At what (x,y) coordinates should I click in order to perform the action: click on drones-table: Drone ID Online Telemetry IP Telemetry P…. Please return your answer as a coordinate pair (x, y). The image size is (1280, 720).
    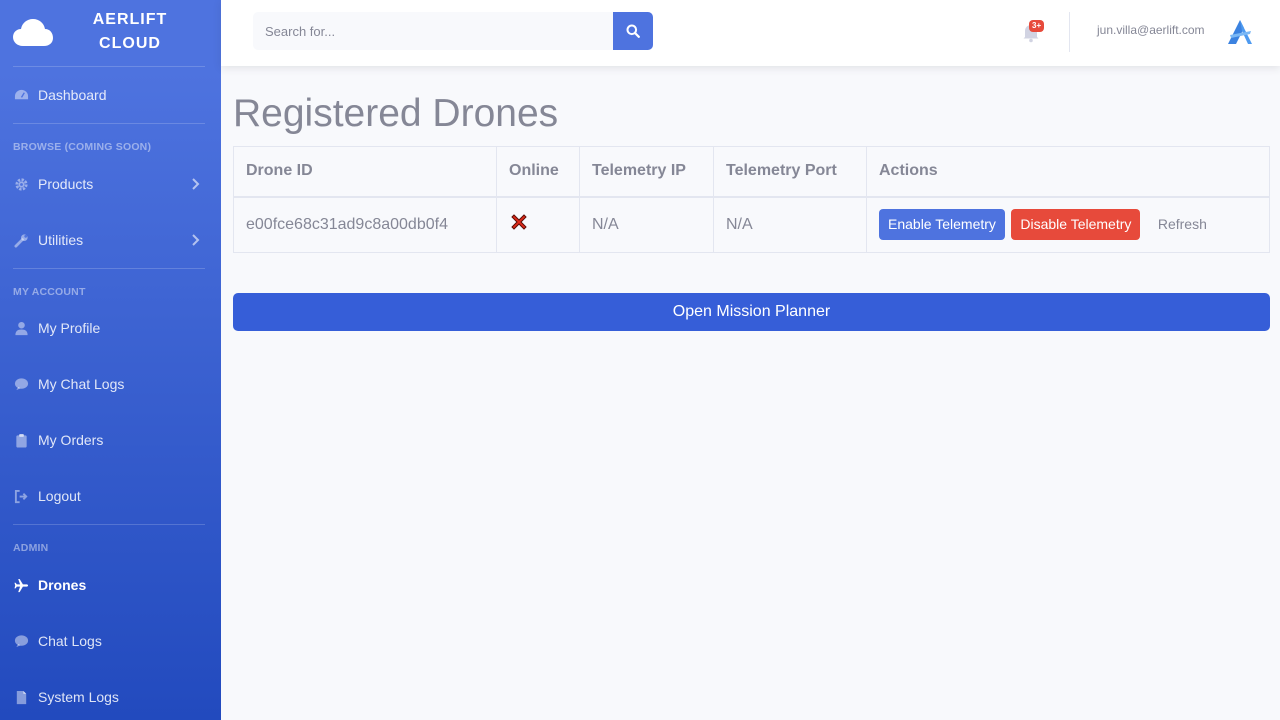
    Looking at the image, I should click on (751, 199).